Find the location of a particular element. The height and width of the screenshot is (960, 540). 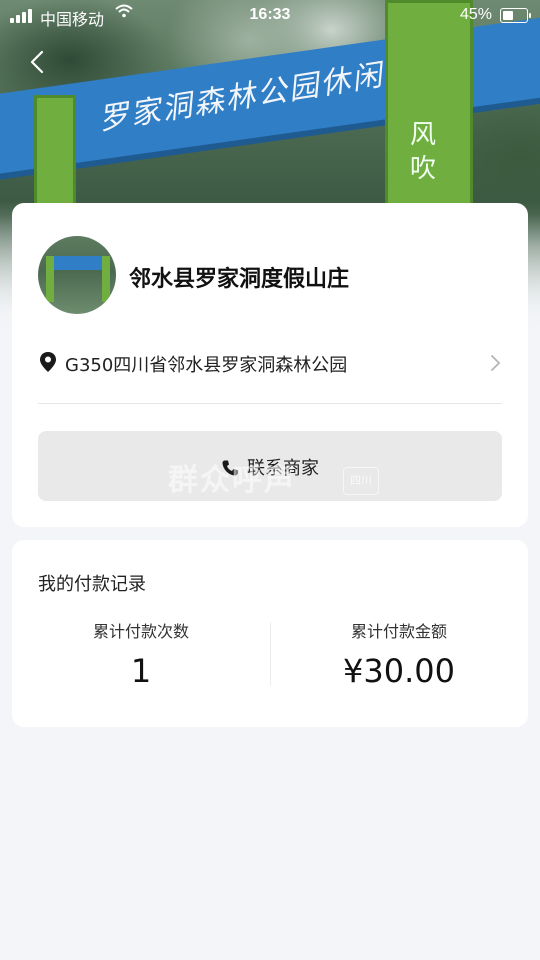

payment-amount-stat: 累计付款金额 ¥30.00 is located at coordinates (399, 654).